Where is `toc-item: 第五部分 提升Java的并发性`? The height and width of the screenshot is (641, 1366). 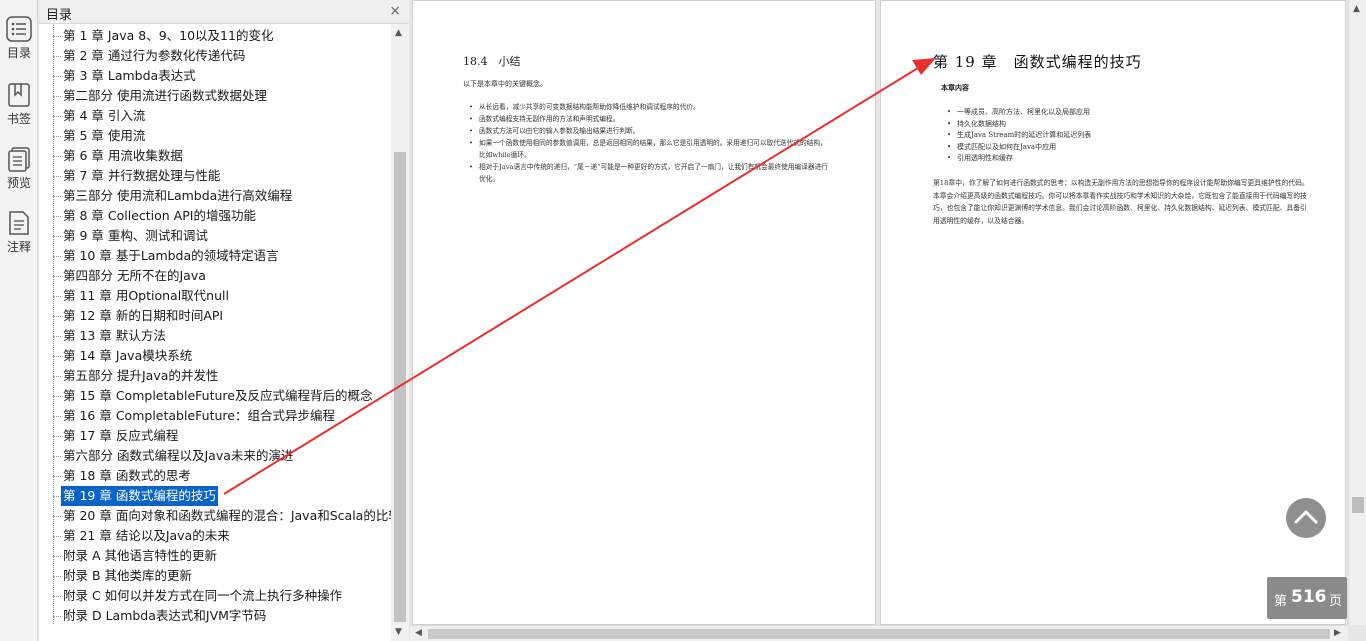 toc-item: 第五部分 提升Java的并发性 is located at coordinates (140, 376).